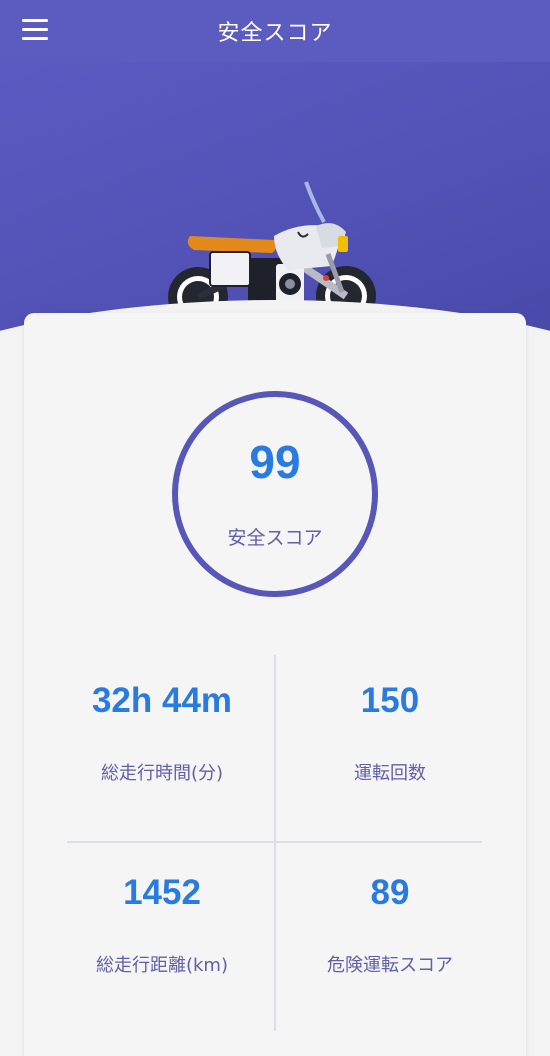 The height and width of the screenshot is (1056, 550). What do you see at coordinates (390, 892) in the screenshot?
I see `stat-value: 89` at bounding box center [390, 892].